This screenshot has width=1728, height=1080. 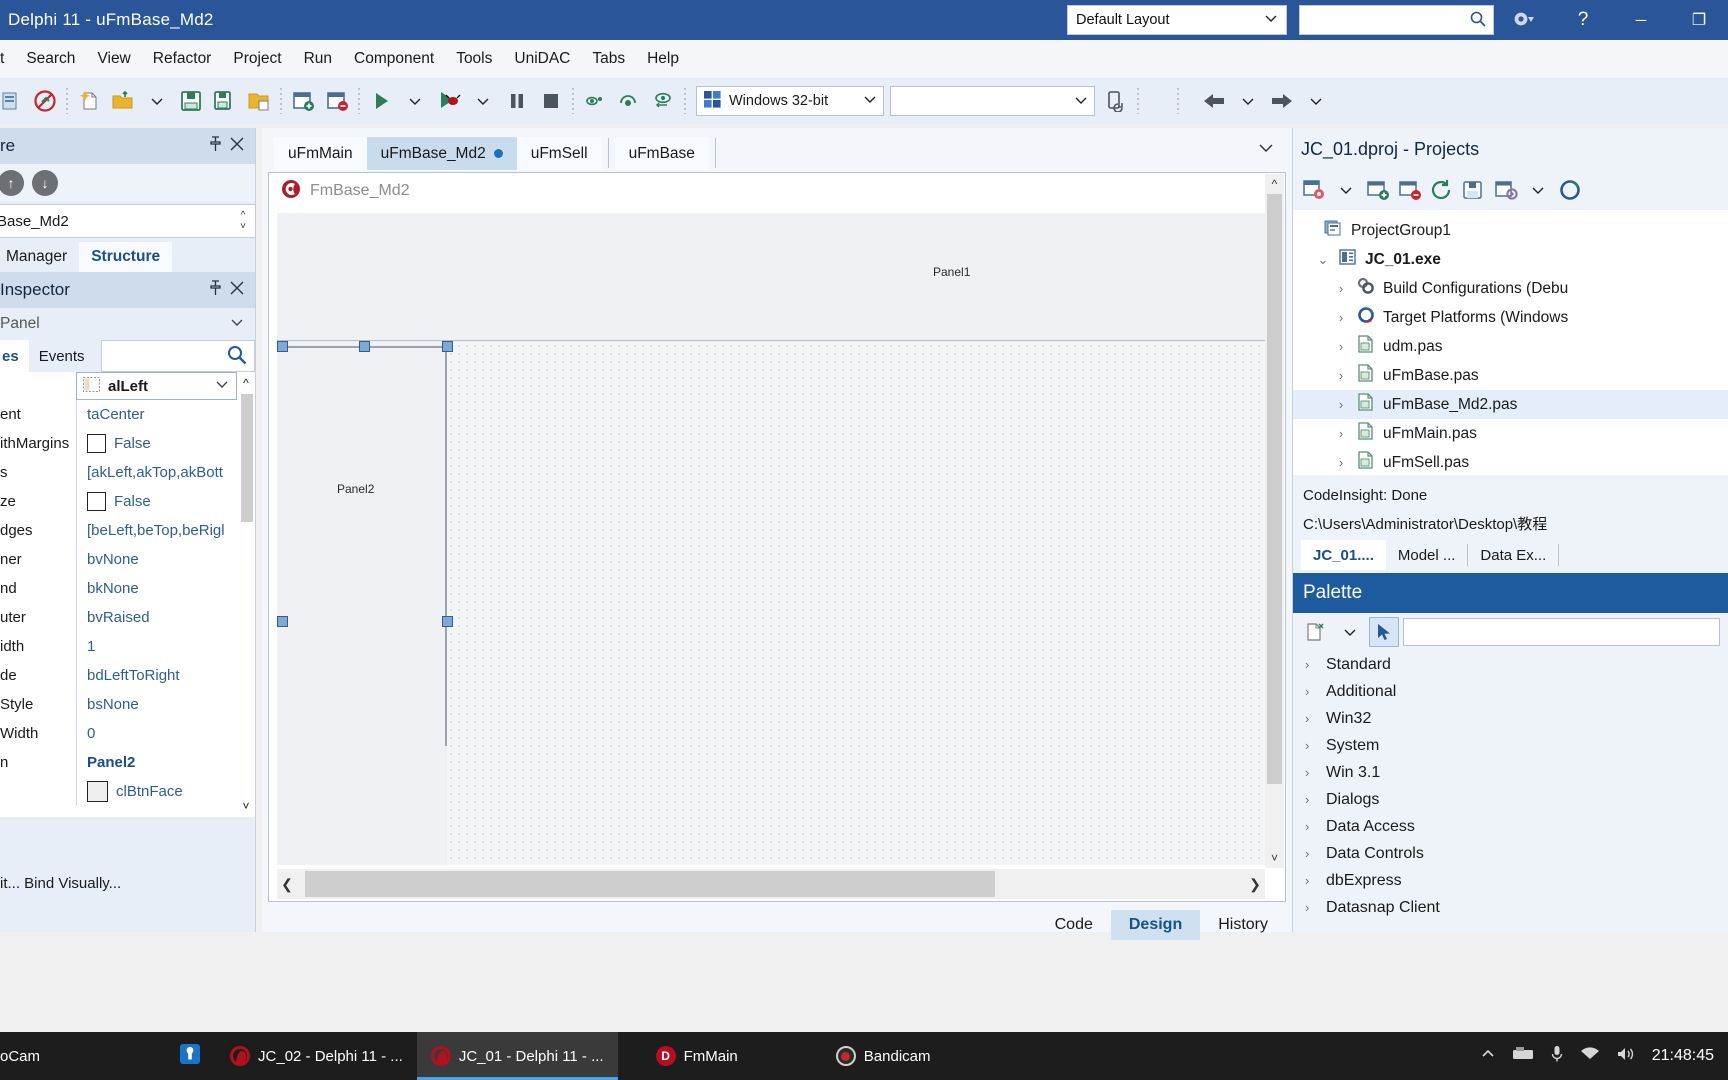 What do you see at coordinates (1314, 190) in the screenshot?
I see `view-project-source-icon` at bounding box center [1314, 190].